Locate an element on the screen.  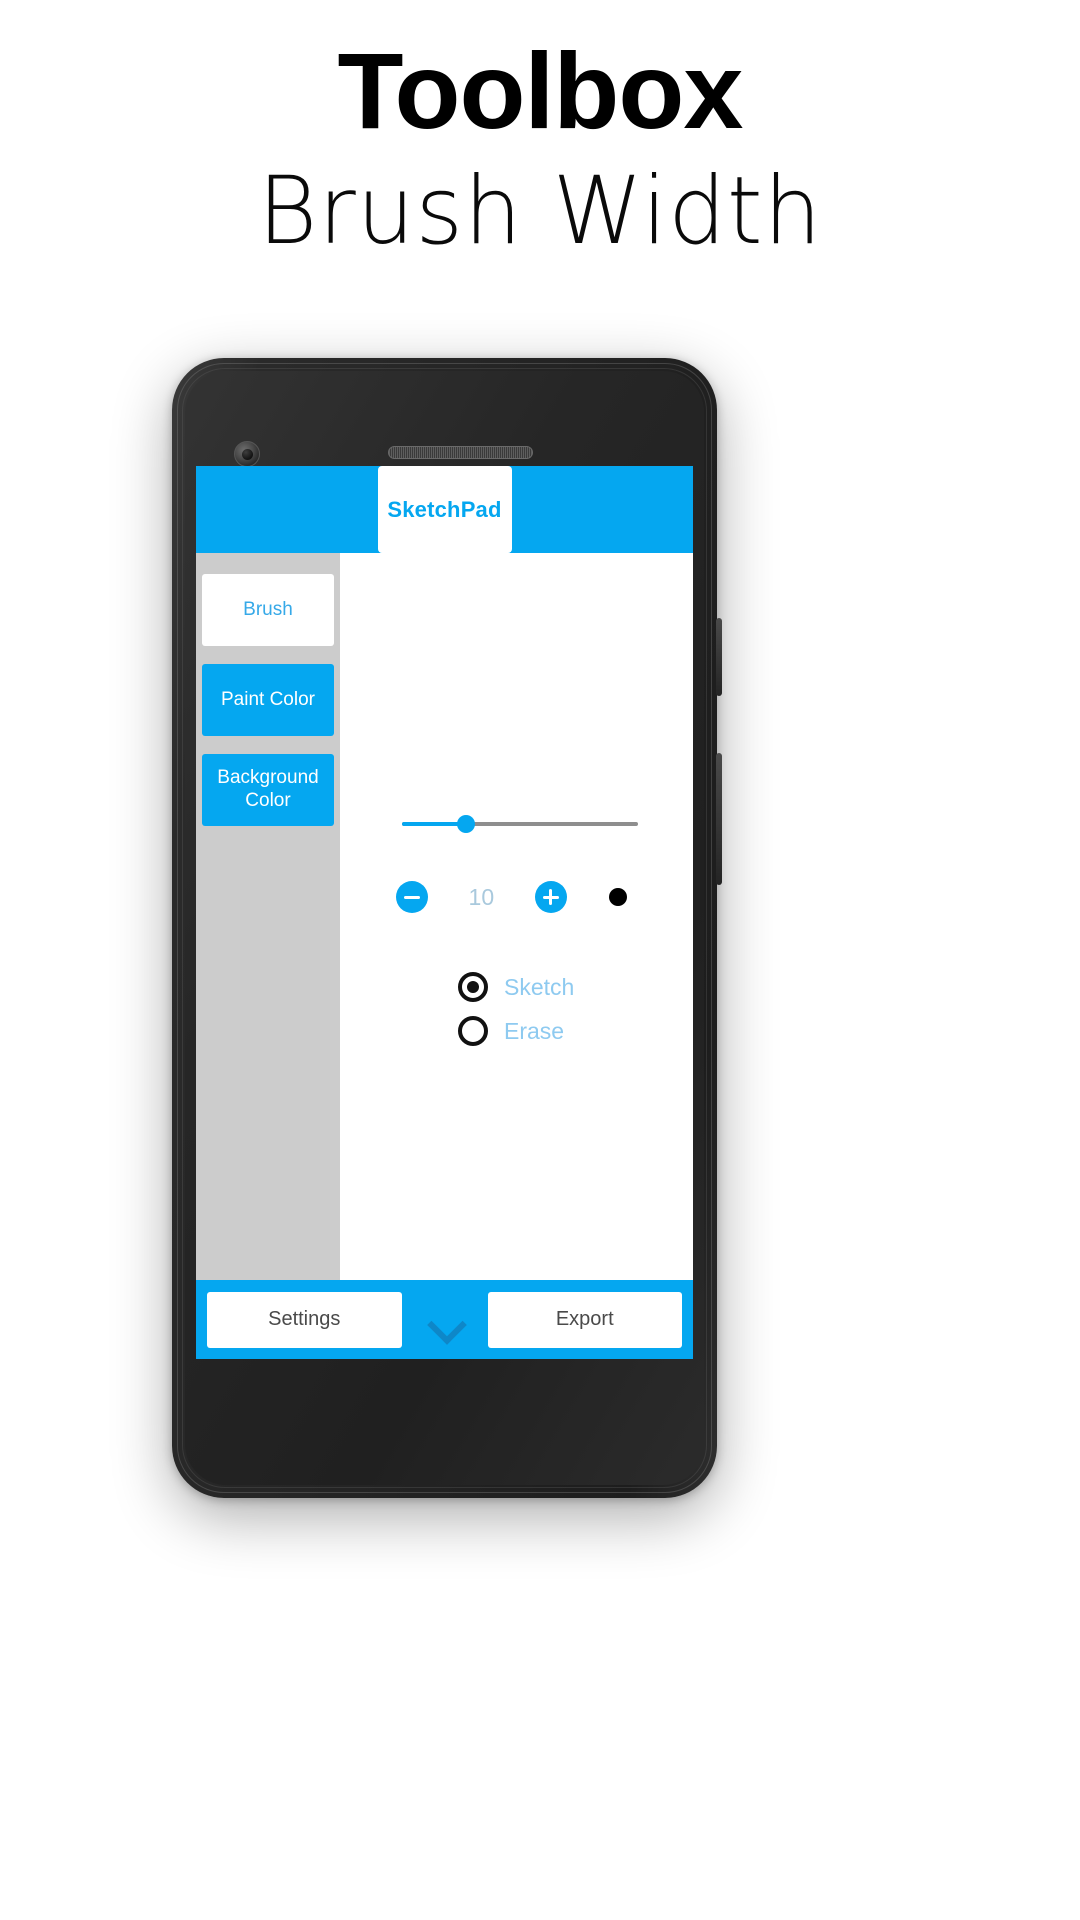
app-header: SketchPad is located at coordinates (444, 509).